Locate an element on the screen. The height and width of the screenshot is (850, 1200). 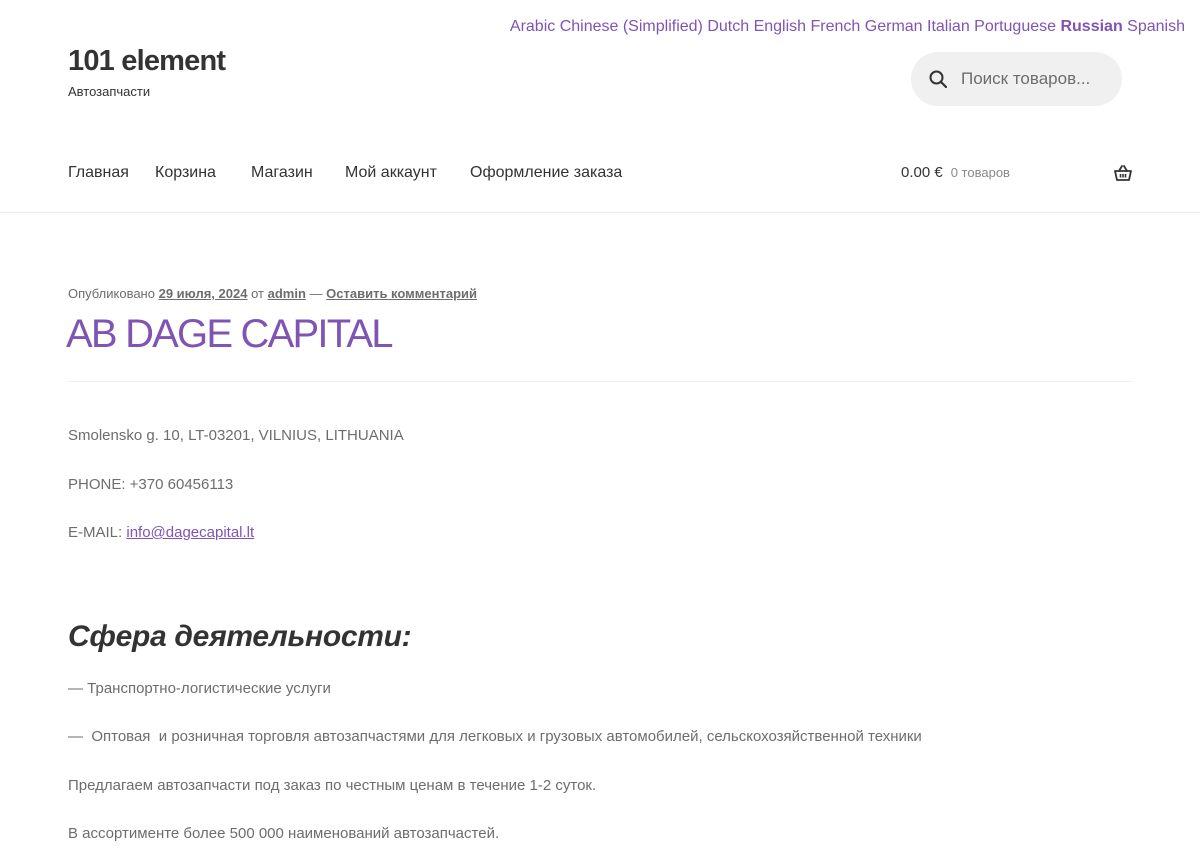
nav-item-checkout: Оформление заказа is located at coordinates (546, 173).